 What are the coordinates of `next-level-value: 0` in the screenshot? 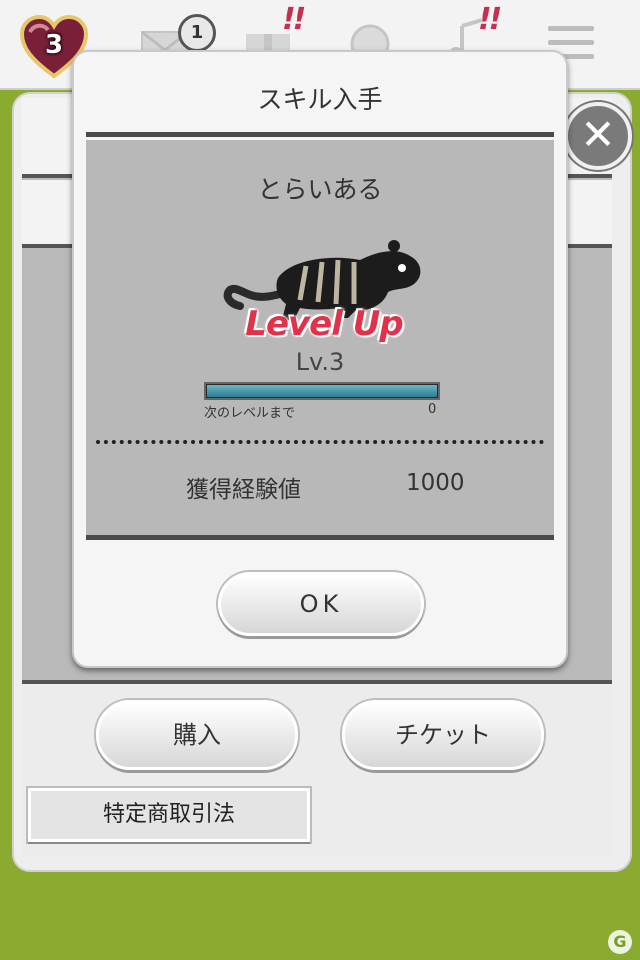 It's located at (432, 409).